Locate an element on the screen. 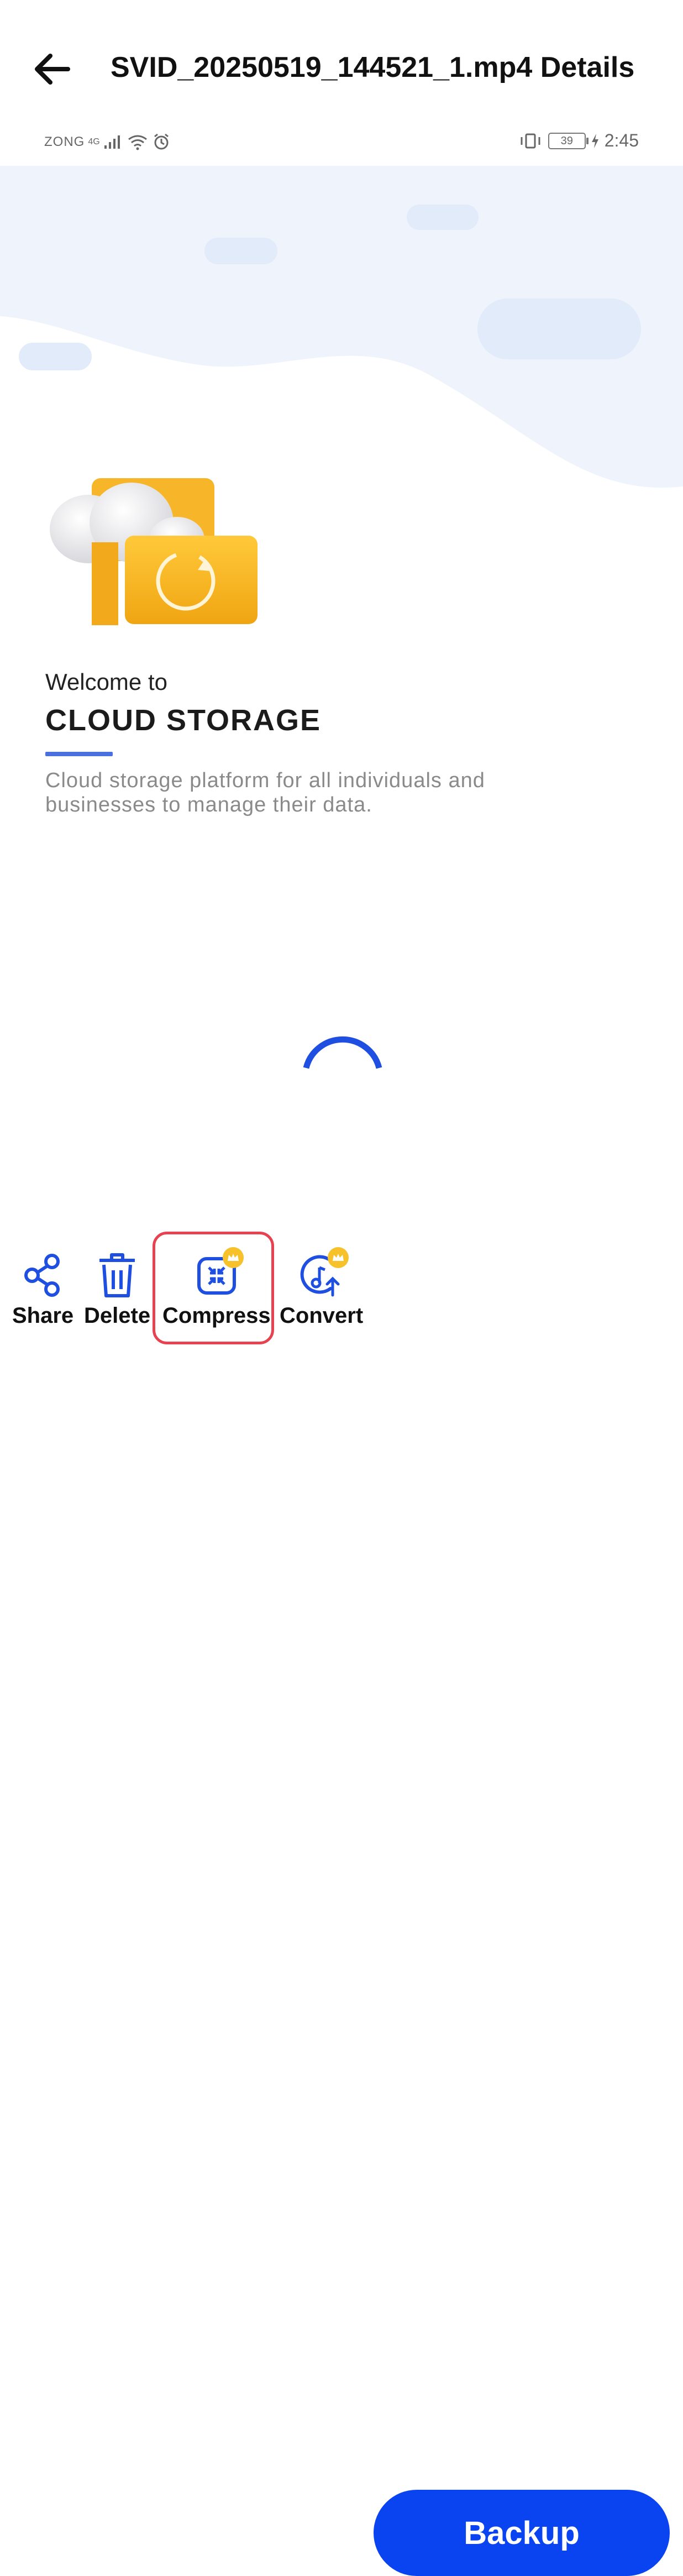 The image size is (683, 2576). signal-icon is located at coordinates (112, 142).